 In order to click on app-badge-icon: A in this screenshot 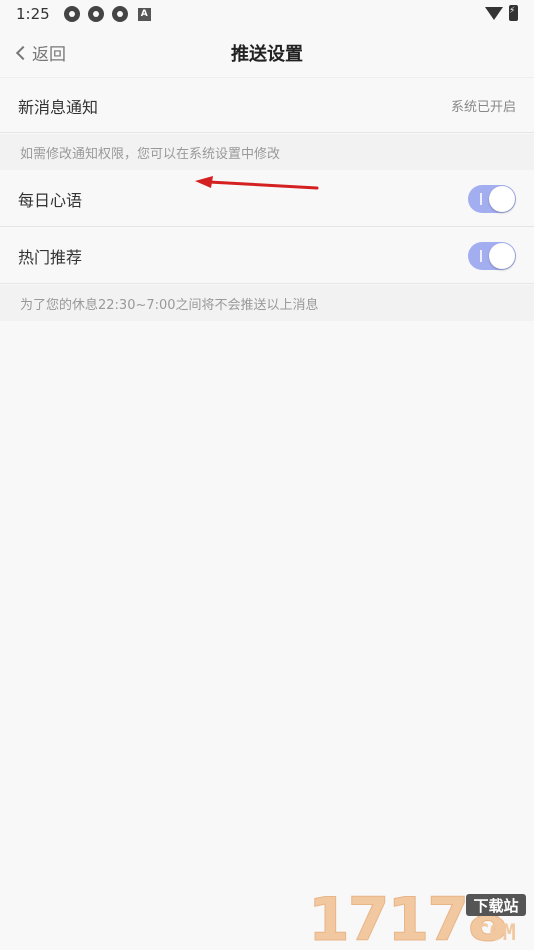, I will do `click(144, 14)`.